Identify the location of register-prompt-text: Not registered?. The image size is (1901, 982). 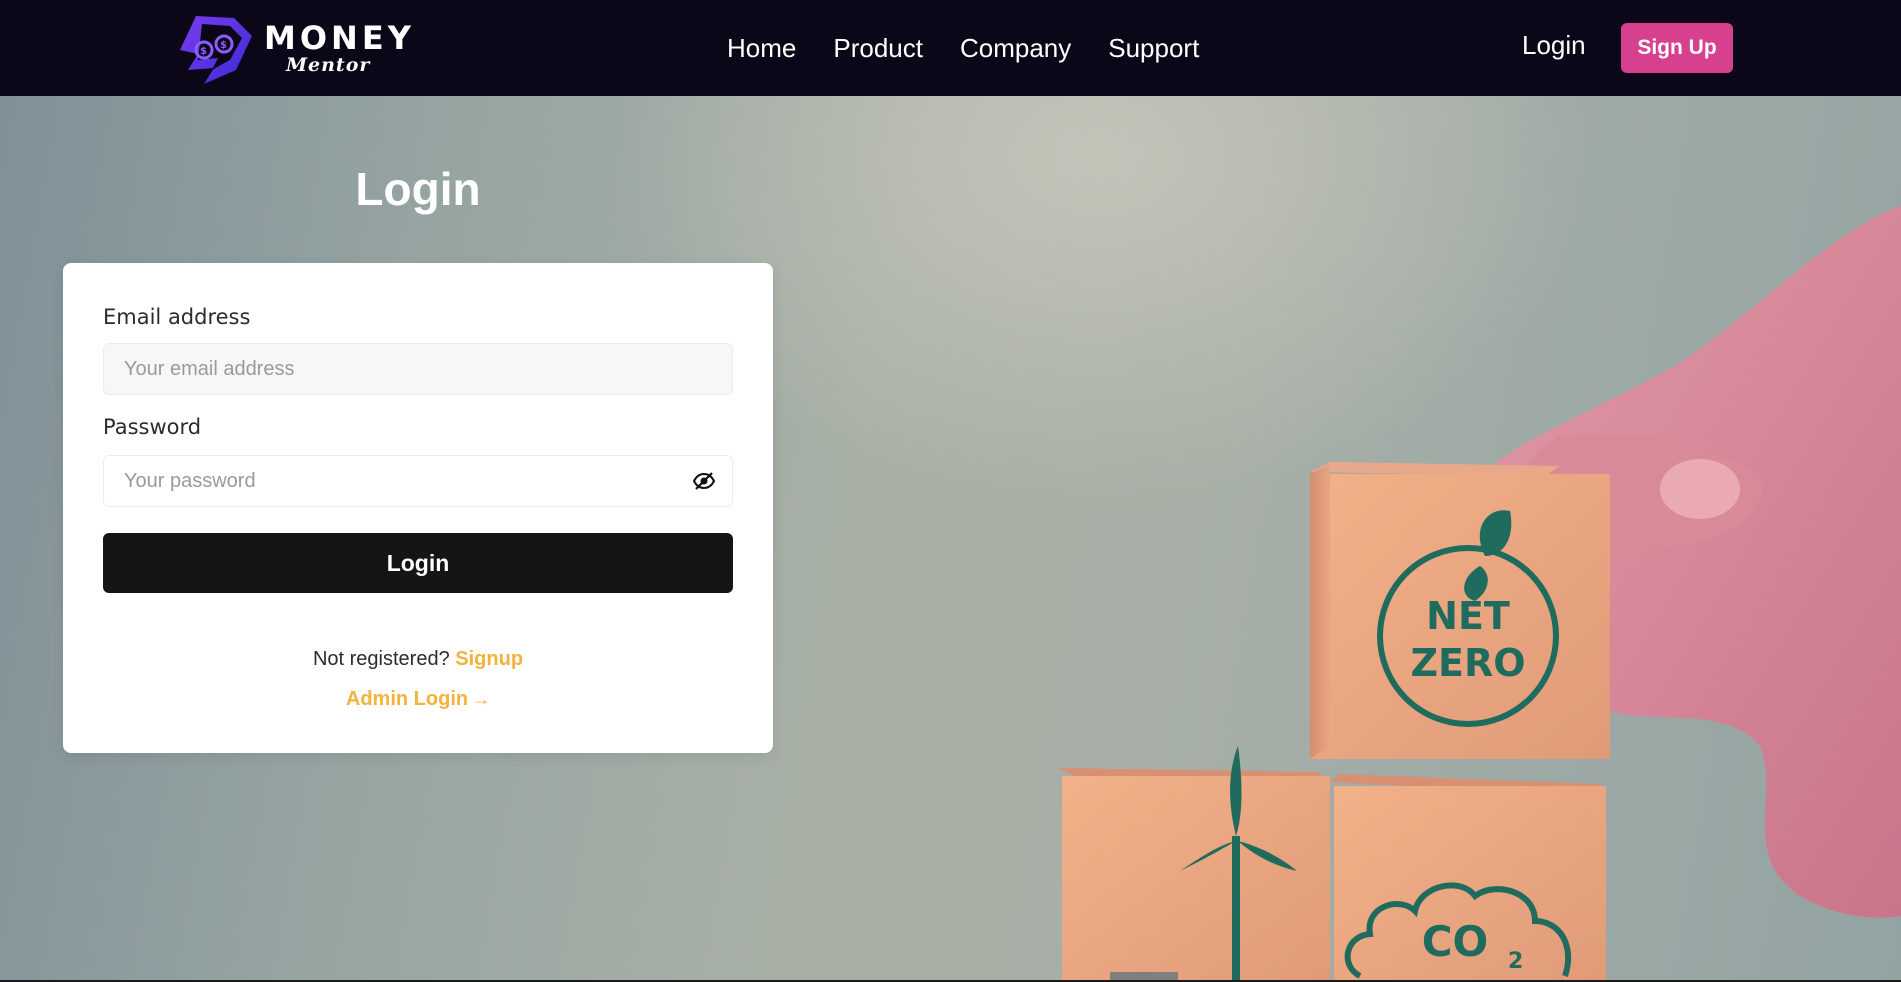
(381, 659).